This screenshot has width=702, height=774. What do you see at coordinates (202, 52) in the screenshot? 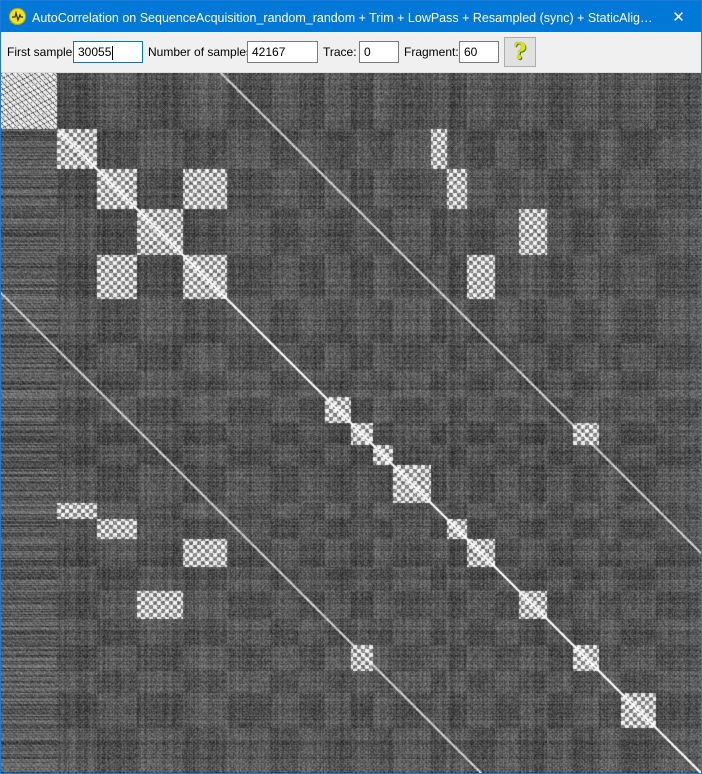
I see `num-samples-label: Number of samples:` at bounding box center [202, 52].